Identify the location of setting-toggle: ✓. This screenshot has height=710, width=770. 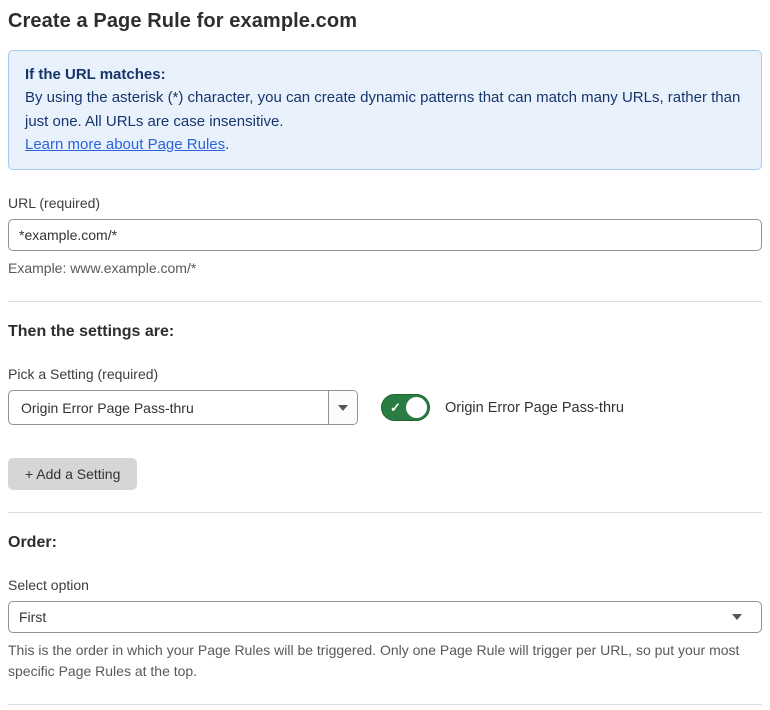
(405, 407).